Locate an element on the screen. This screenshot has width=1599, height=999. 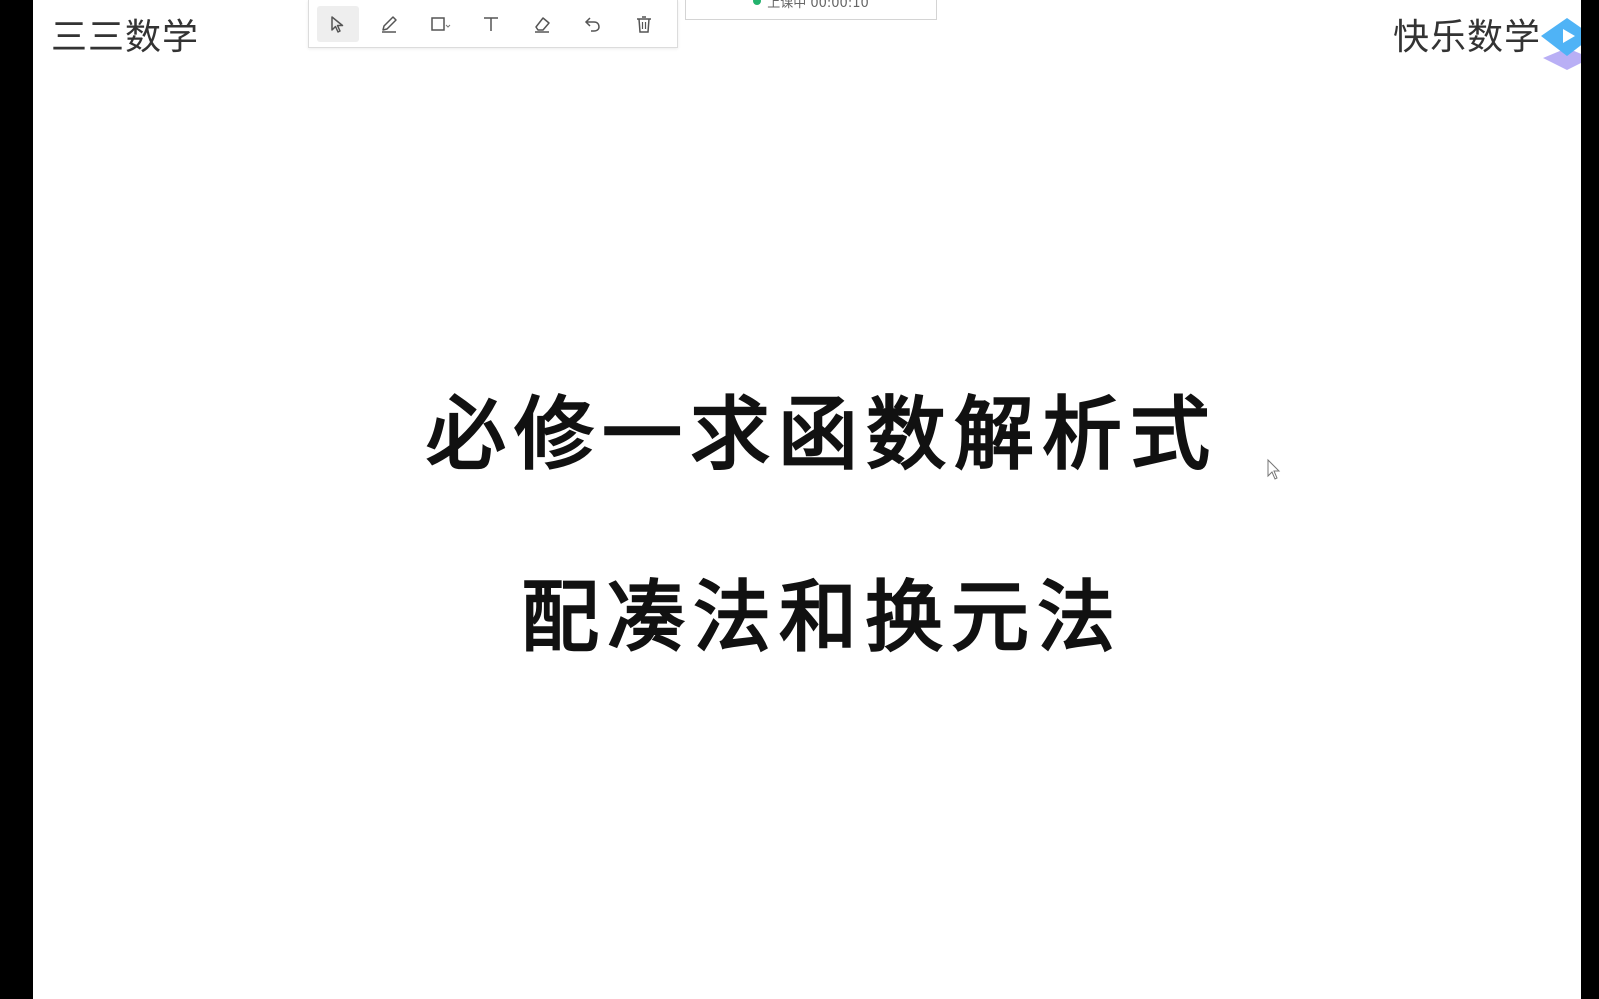
brand-logo-icon is located at coordinates (1561, 44).